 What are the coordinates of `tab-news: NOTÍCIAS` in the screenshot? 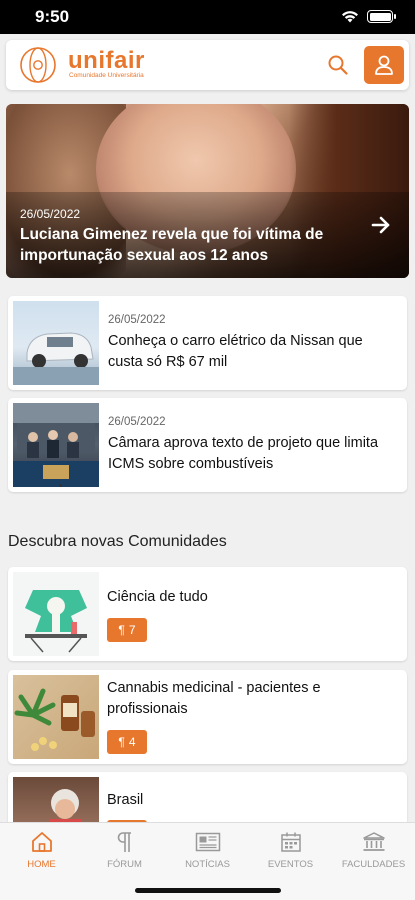 It's located at (207, 850).